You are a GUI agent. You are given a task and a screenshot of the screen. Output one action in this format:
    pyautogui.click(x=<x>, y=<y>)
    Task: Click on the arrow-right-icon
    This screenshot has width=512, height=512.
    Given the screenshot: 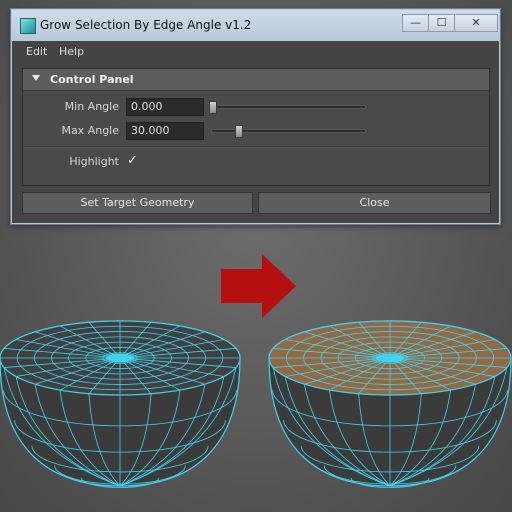 What is the action you would take?
    pyautogui.click(x=258, y=286)
    